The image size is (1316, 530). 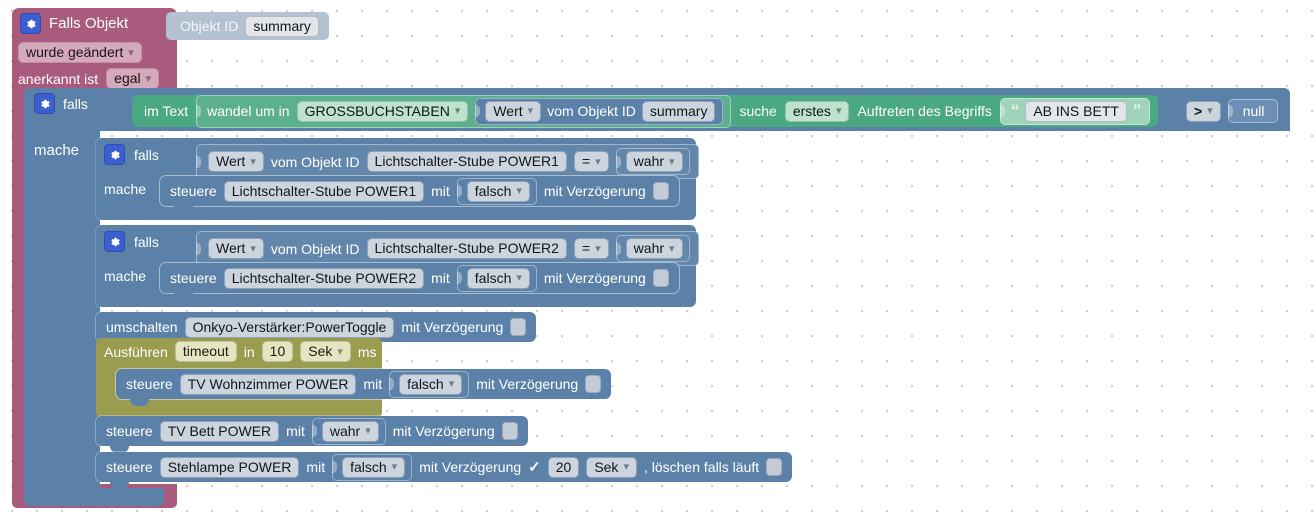 I want to click on action-target-field: Lichtschalter-Stube POWER2, so click(x=324, y=278).